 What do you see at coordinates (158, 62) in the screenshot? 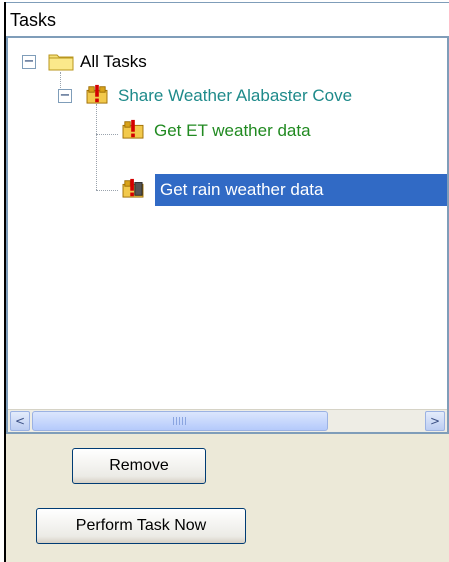
I see `tree-node-all-tasks: − All Tasks` at bounding box center [158, 62].